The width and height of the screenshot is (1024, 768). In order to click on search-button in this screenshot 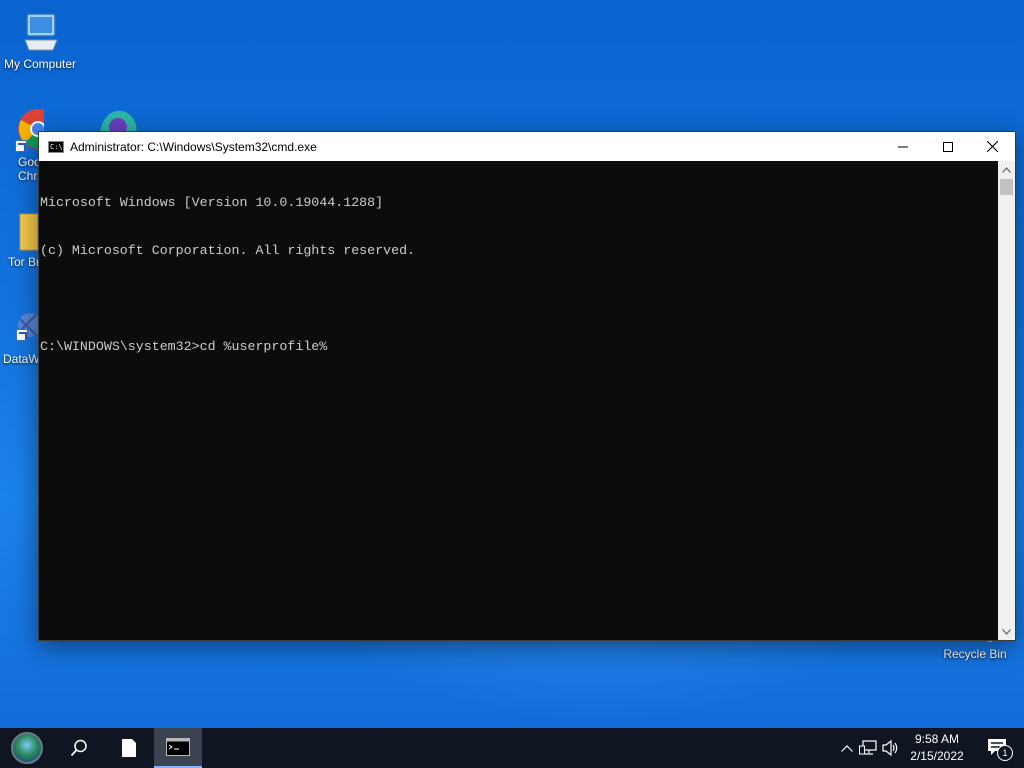, I will do `click(79, 748)`.